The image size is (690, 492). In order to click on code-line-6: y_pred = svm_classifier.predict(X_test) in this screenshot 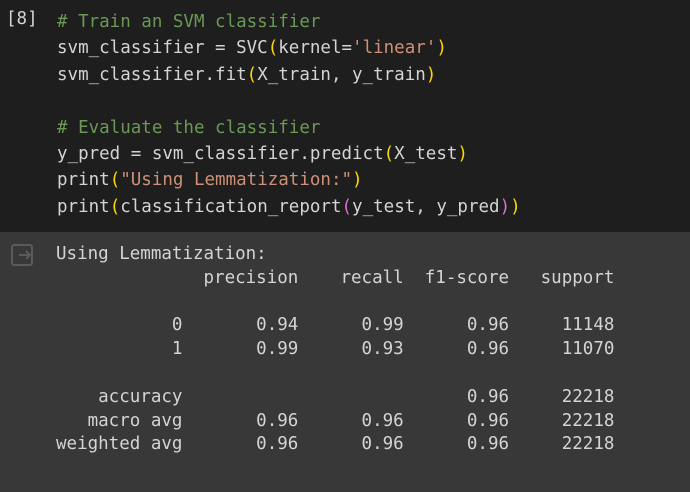, I will do `click(262, 153)`.